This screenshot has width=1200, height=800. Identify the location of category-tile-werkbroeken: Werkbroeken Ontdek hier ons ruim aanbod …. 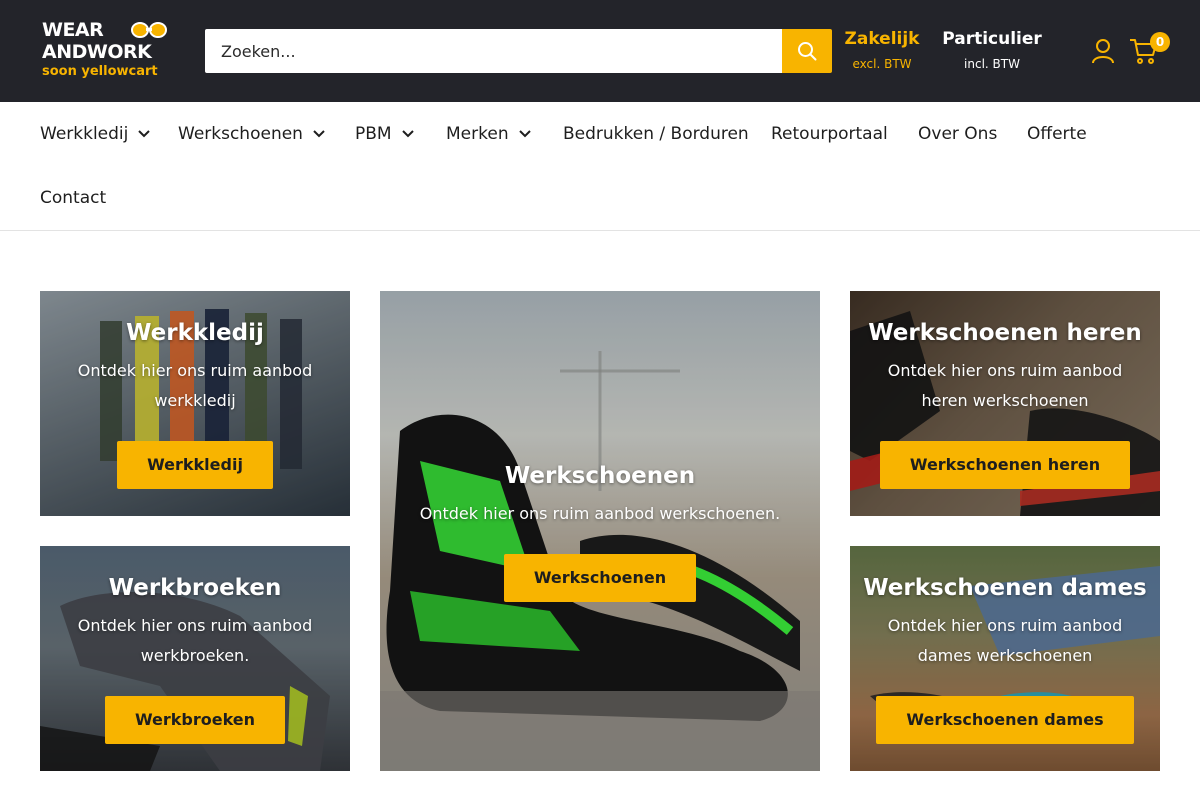
(195, 658).